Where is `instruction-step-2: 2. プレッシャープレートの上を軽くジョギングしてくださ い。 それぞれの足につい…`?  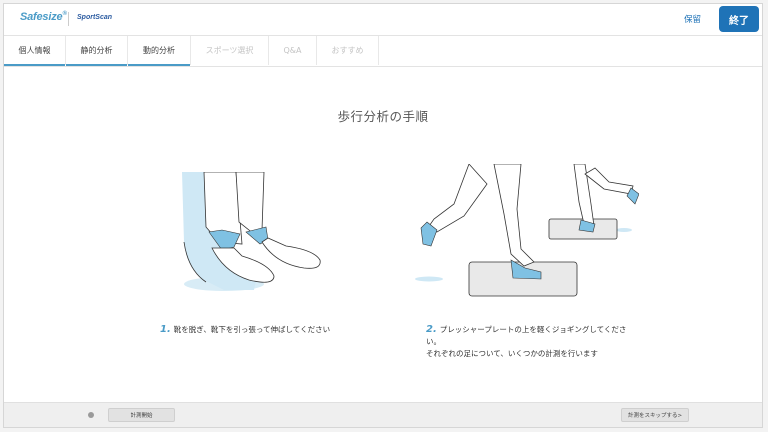 instruction-step-2: 2. プレッシャープレートの上を軽くジョギングしてくださ い。 それぞれの足につい… is located at coordinates (538, 342).